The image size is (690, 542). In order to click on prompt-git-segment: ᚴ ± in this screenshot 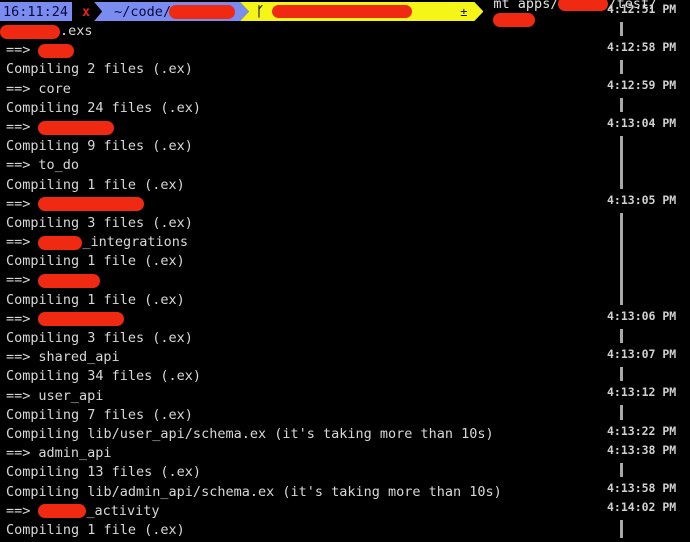, I will do `click(361, 11)`.